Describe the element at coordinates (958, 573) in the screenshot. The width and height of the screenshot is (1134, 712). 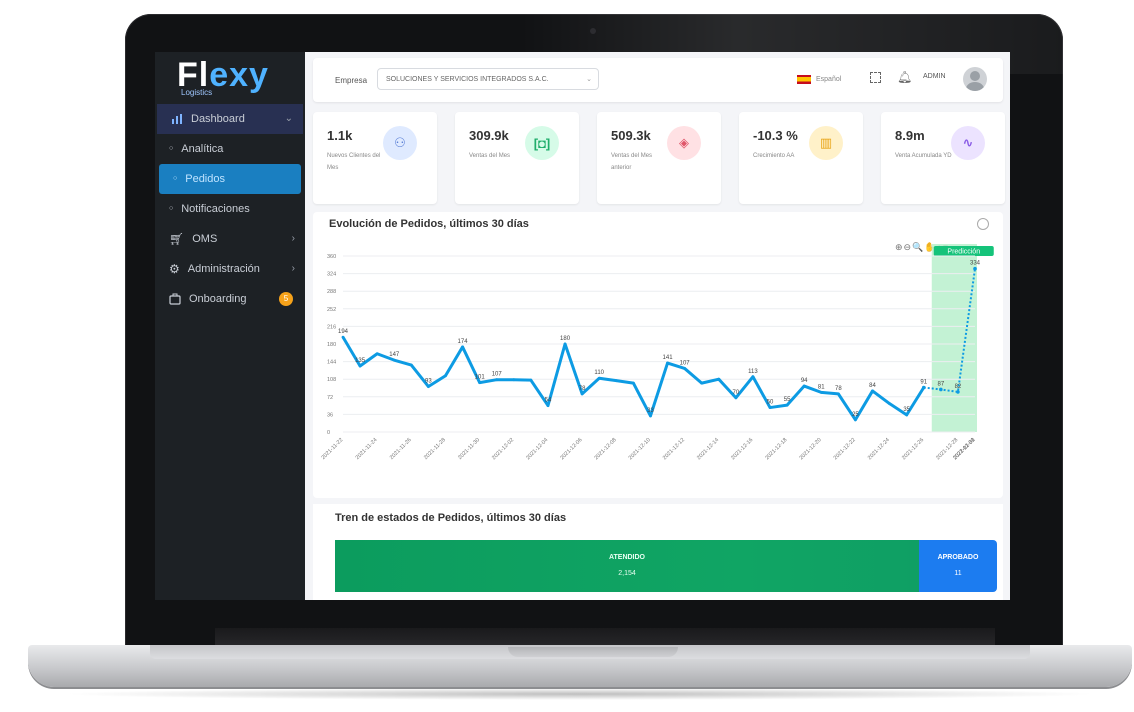
I see `bar-value: 11` at that location.